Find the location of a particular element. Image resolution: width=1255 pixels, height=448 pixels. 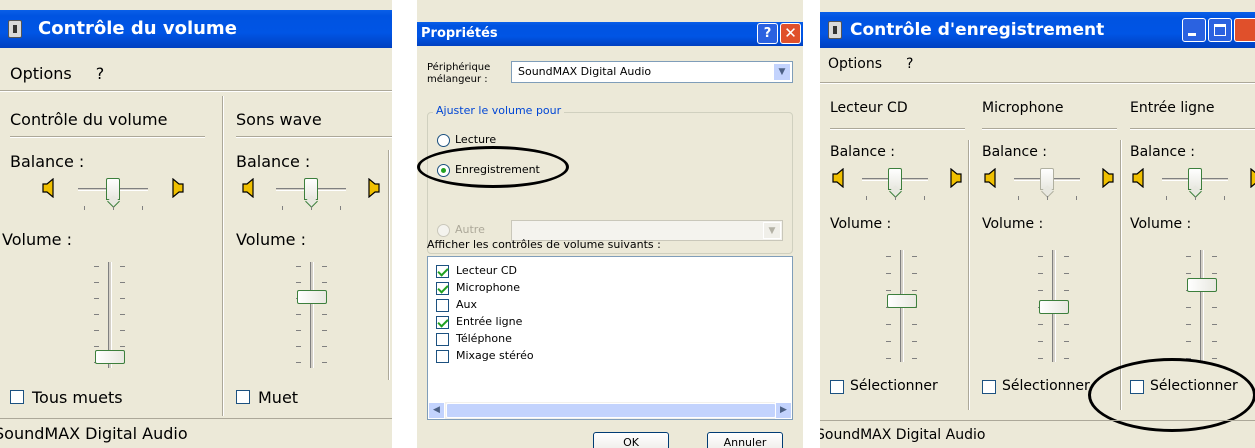

recording-window-title: Contrôle d'enregistrement is located at coordinates (977, 30).